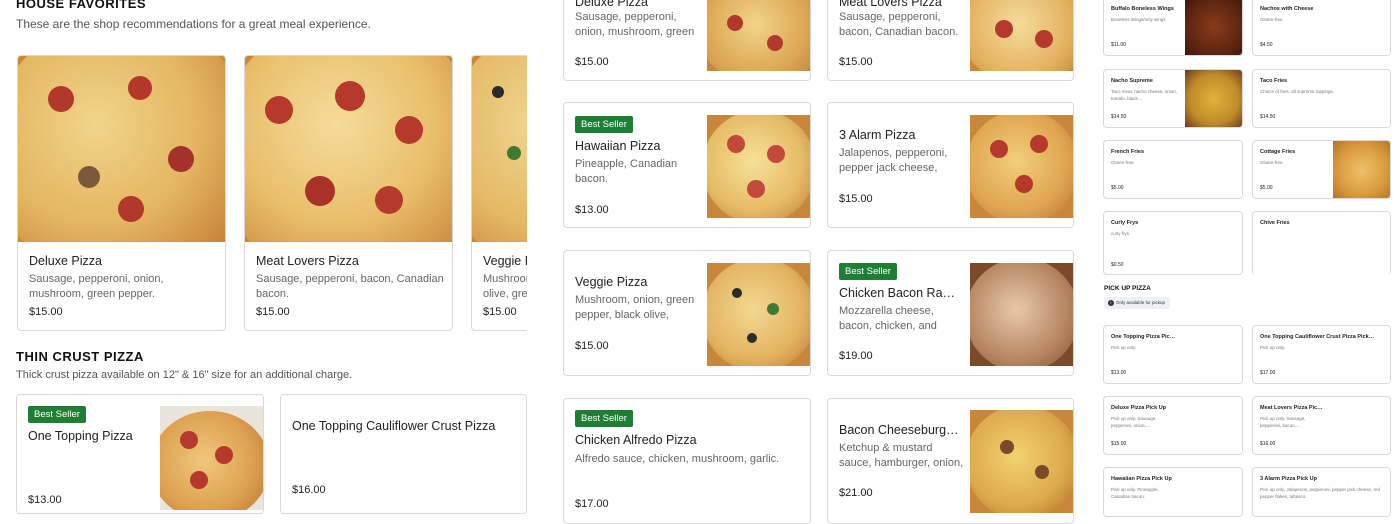 The width and height of the screenshot is (1400, 524). Describe the element at coordinates (1119, 444) in the screenshot. I see `pickup-item-price: $15.00` at that location.